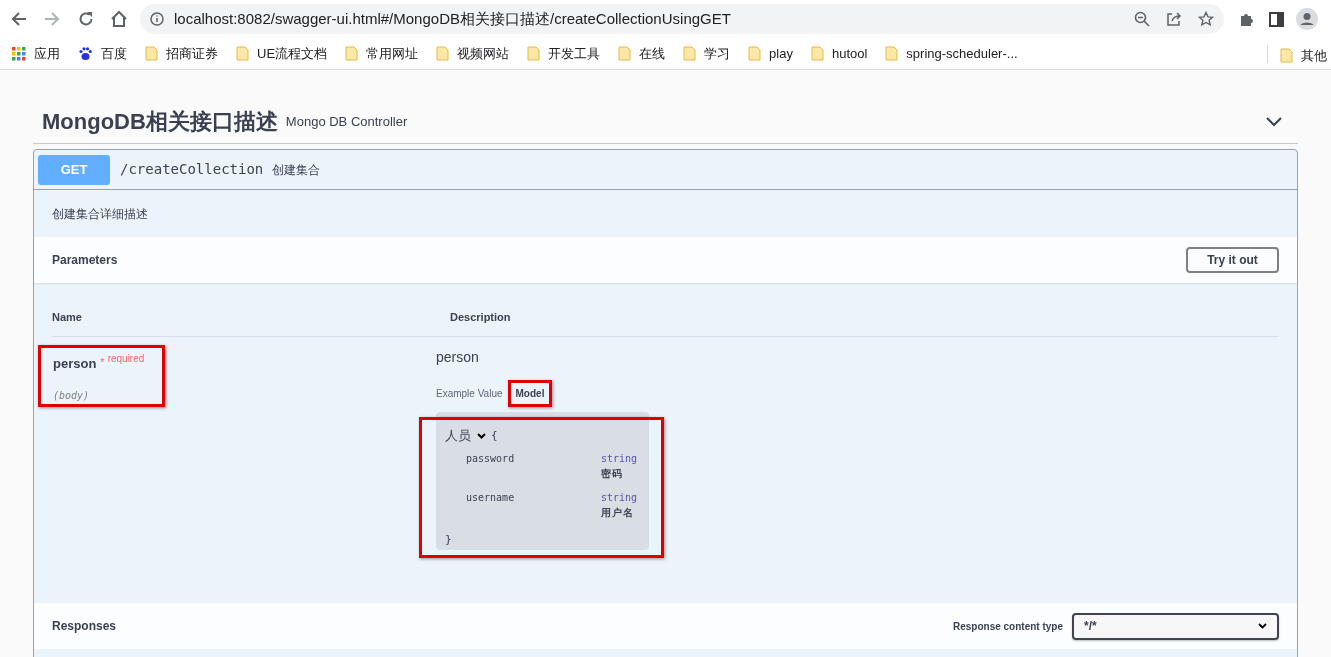 This screenshot has width=1331, height=657. What do you see at coordinates (1174, 19) in the screenshot?
I see `share-icon` at bounding box center [1174, 19].